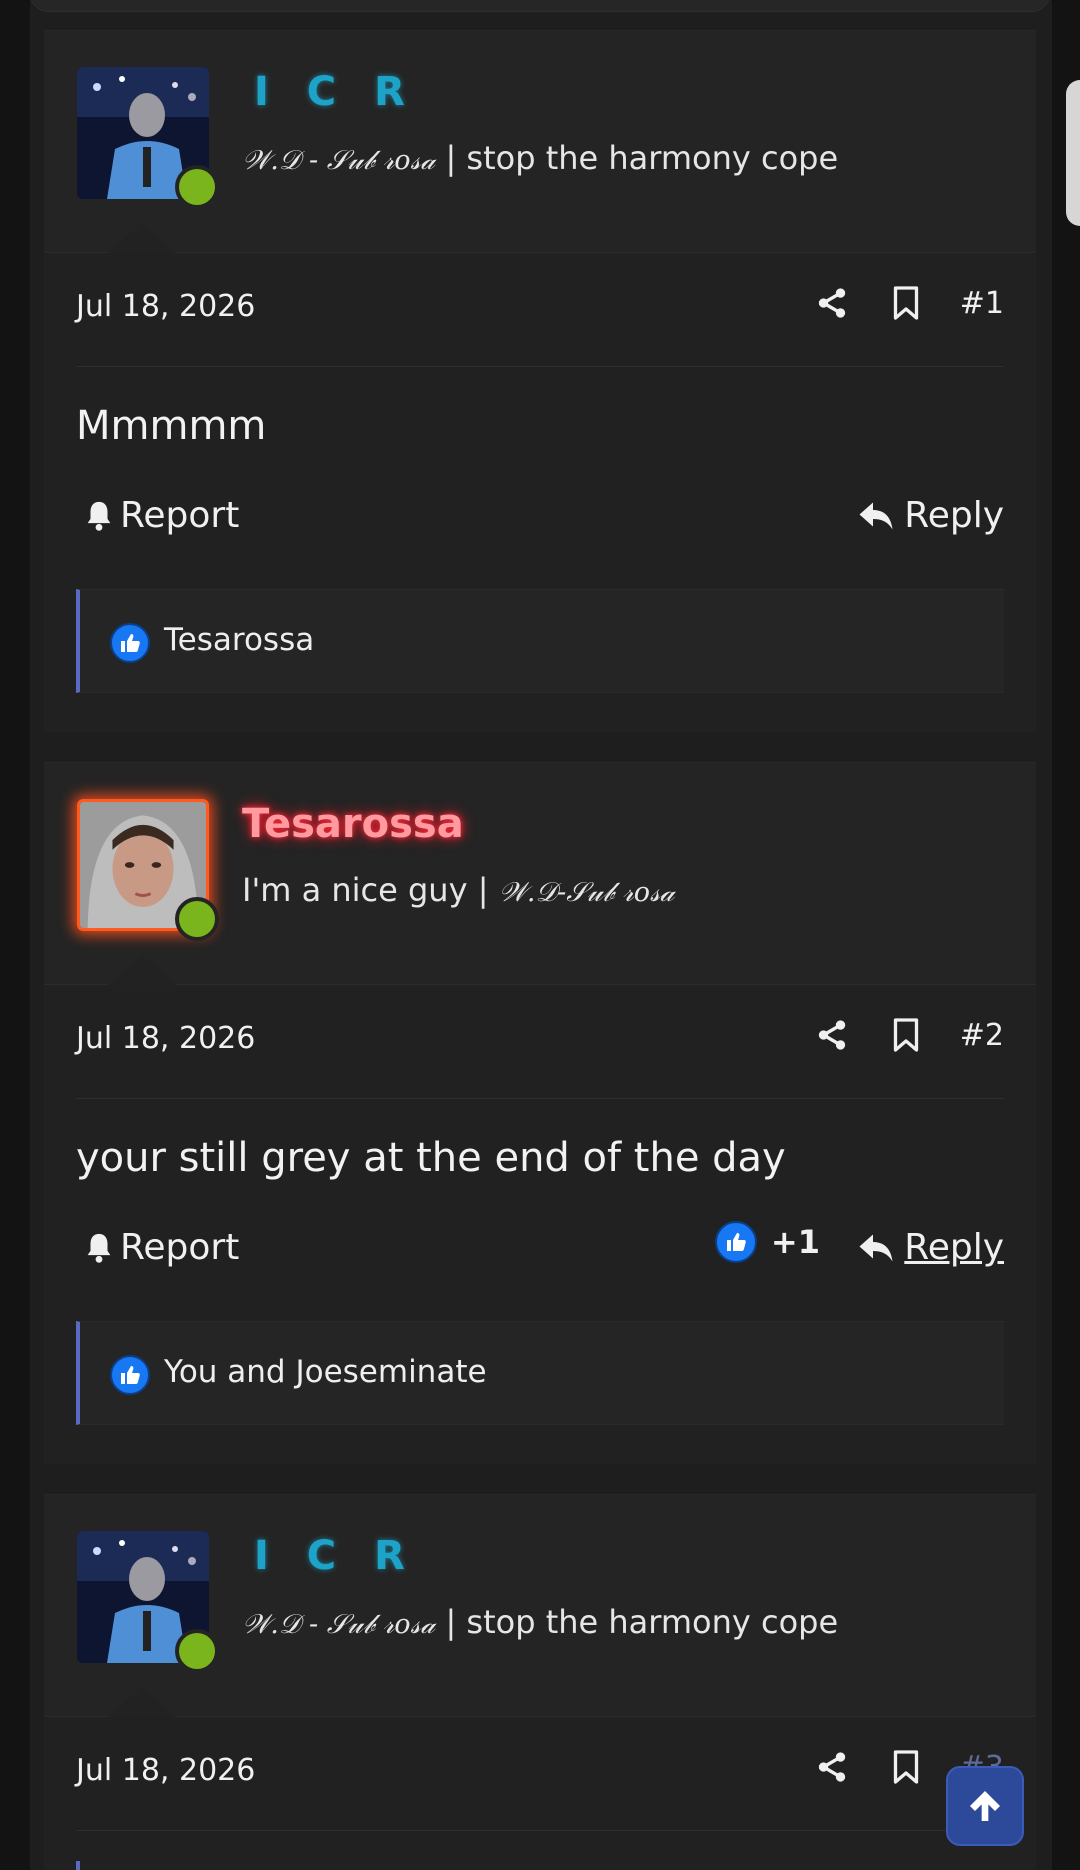 Image resolution: width=1080 pixels, height=1870 pixels. I want to click on post-meta: Jul 18, 2026 #3, so click(540, 1774).